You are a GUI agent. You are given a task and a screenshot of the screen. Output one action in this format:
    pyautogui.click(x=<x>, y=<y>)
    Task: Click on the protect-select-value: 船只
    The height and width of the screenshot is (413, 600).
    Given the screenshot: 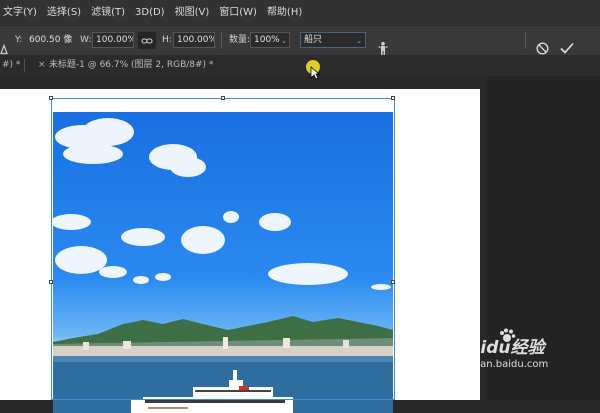 What is the action you would take?
    pyautogui.click(x=313, y=40)
    